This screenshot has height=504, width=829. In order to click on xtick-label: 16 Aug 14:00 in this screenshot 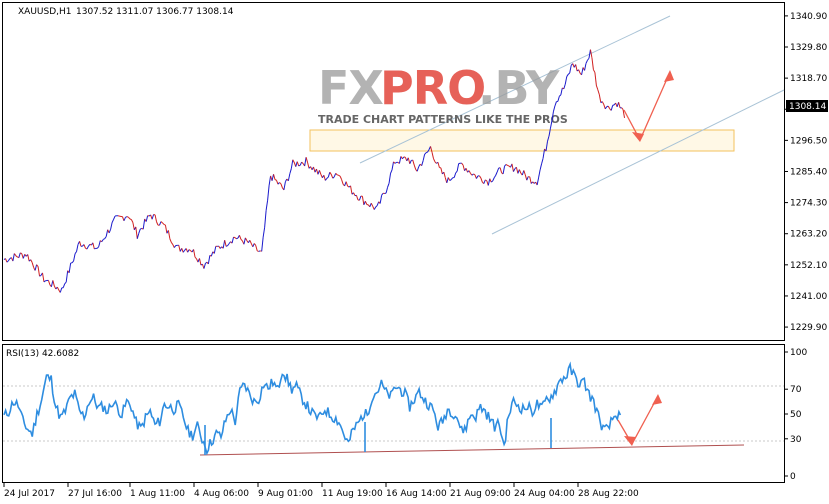, I will do `click(416, 494)`.